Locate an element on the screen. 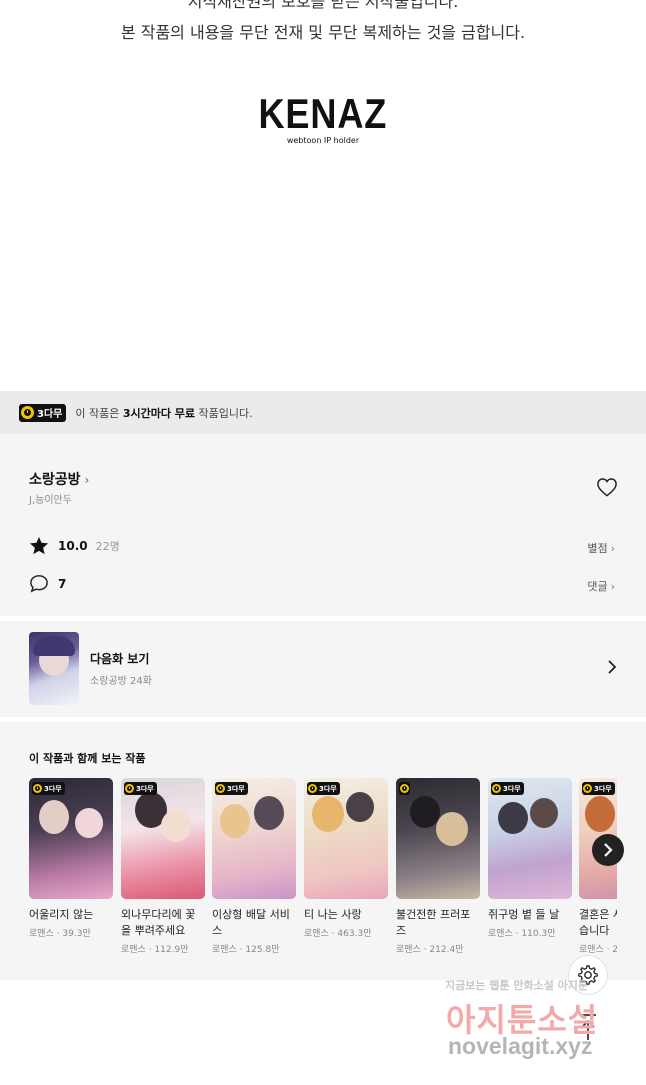 The height and width of the screenshot is (1085, 646). settings-button is located at coordinates (588, 975).